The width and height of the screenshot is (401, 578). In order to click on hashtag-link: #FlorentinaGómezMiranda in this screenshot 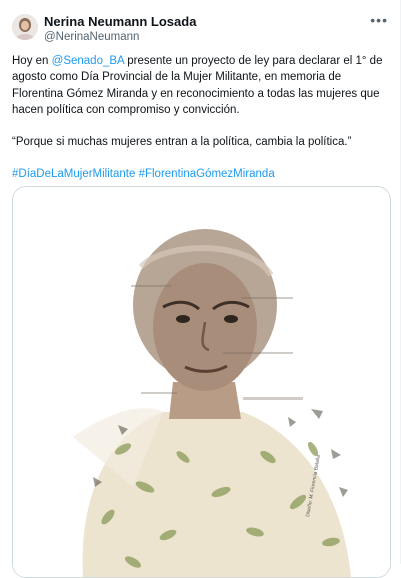, I will do `click(207, 174)`.